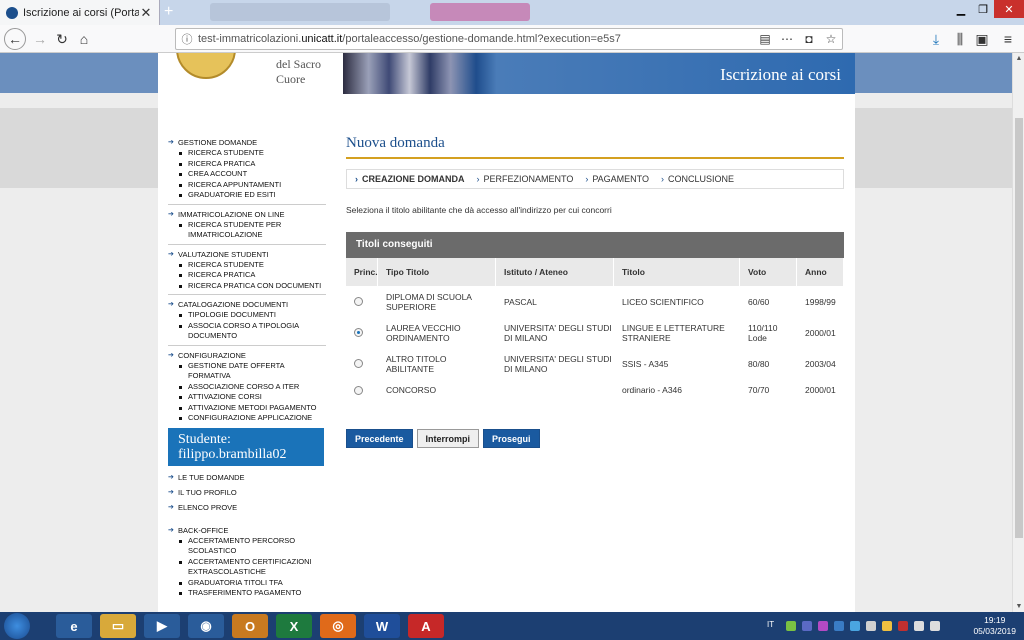  I want to click on onenote-icon, so click(823, 626).